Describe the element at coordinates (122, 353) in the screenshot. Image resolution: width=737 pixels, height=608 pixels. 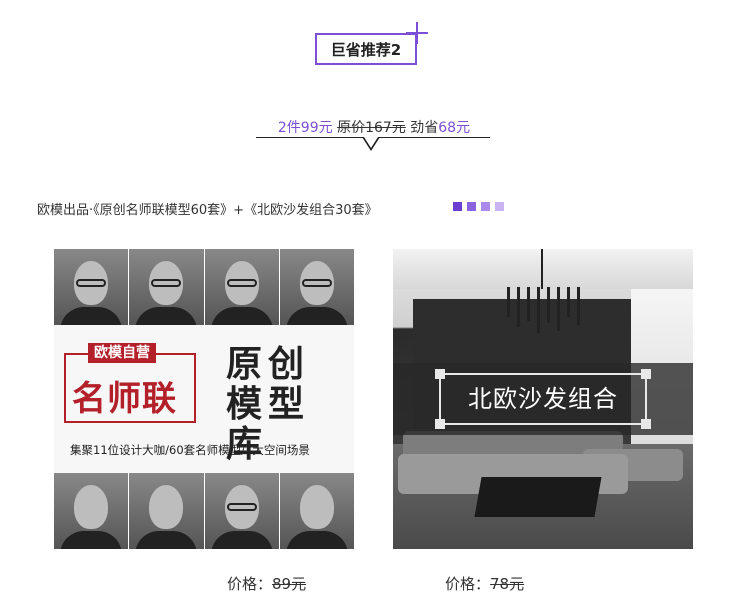
I see `brand-label: 欧模自营` at that location.